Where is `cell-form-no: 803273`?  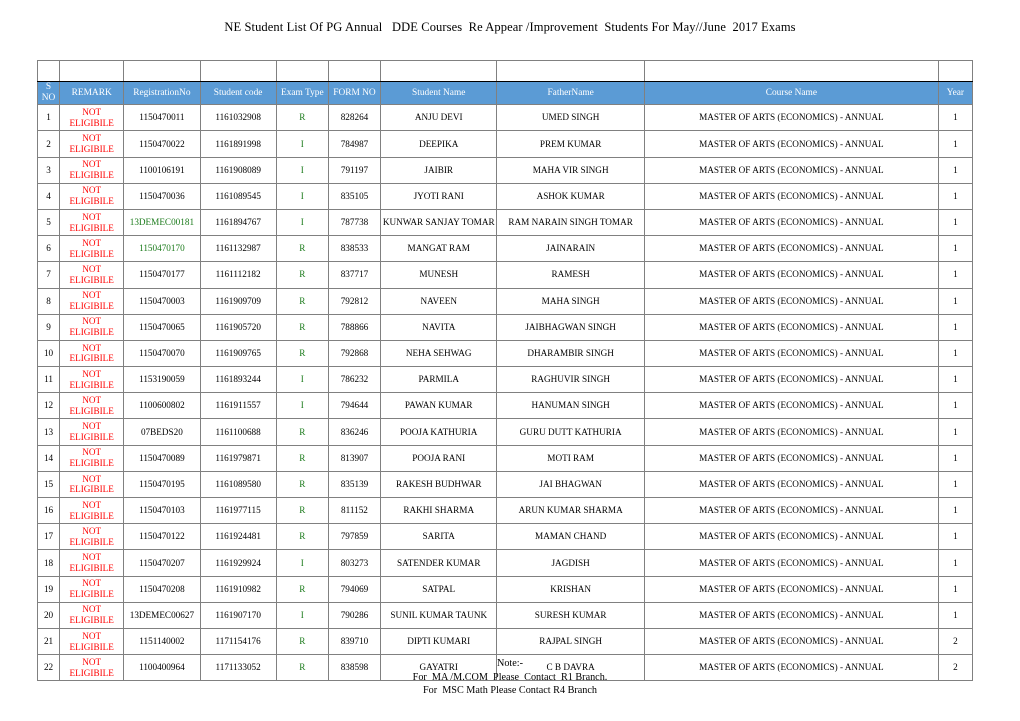 cell-form-no: 803273 is located at coordinates (354, 563).